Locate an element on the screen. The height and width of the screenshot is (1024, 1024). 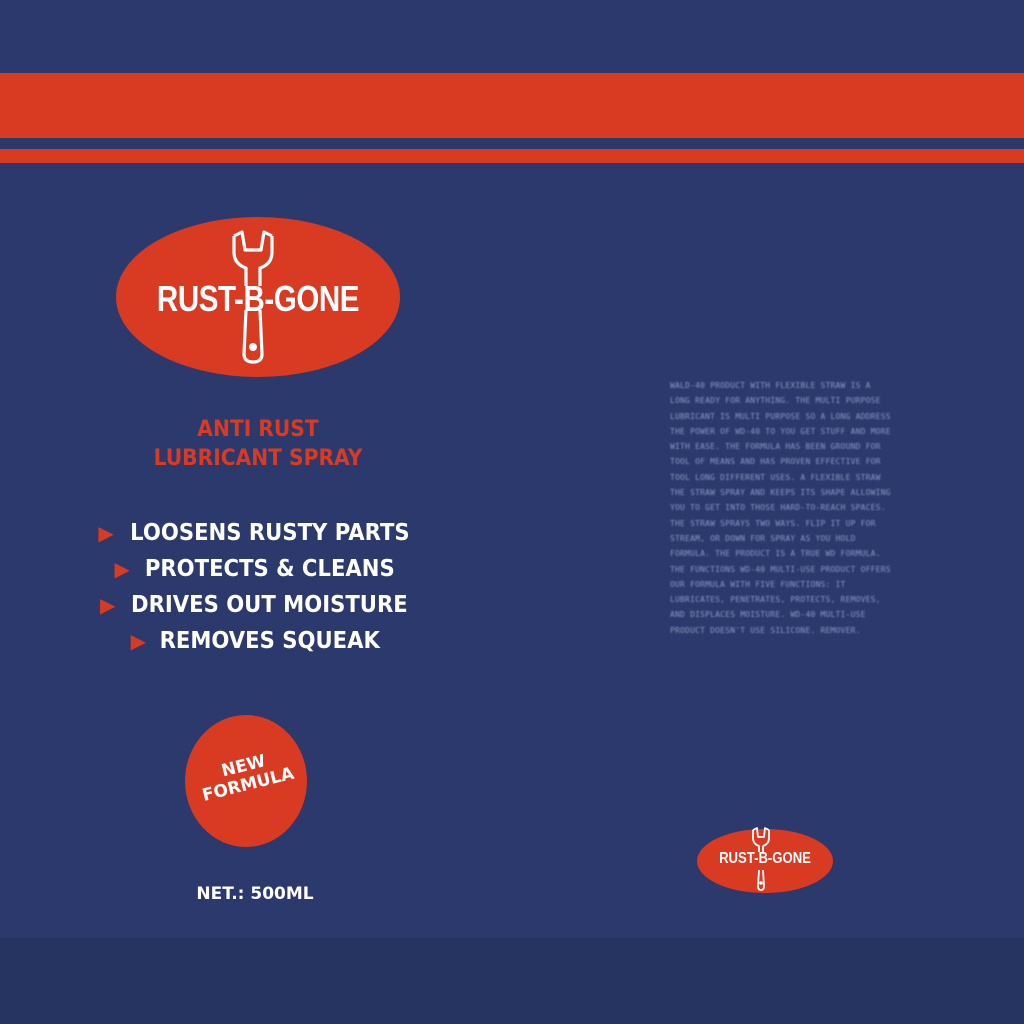
feature-item: ▶ REMOVES SQUEAK is located at coordinates (260, 641).